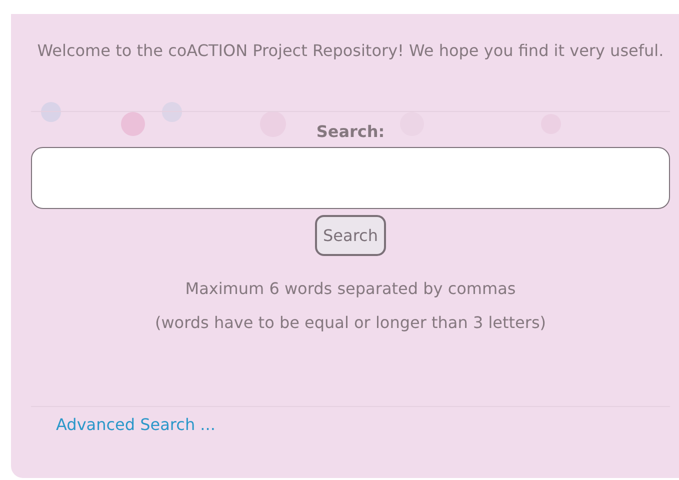 This screenshot has width=679, height=480. Describe the element at coordinates (350, 235) in the screenshot. I see `search-button: Search` at that location.